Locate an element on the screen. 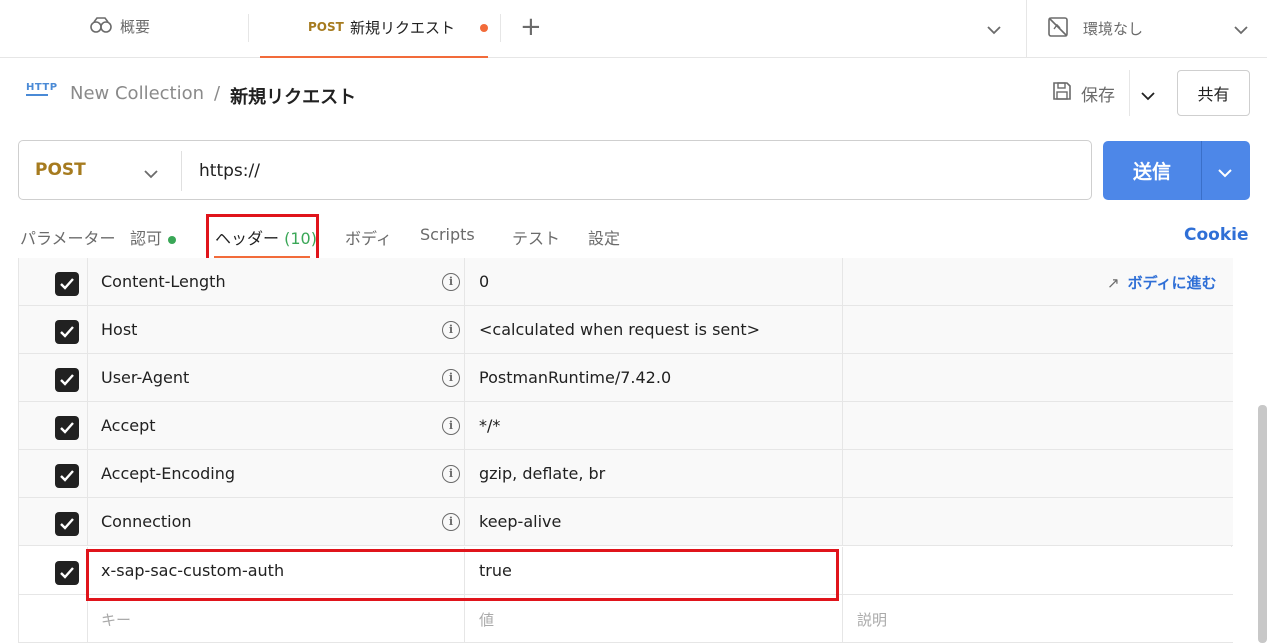  header-key: Host is located at coordinates (119, 329).